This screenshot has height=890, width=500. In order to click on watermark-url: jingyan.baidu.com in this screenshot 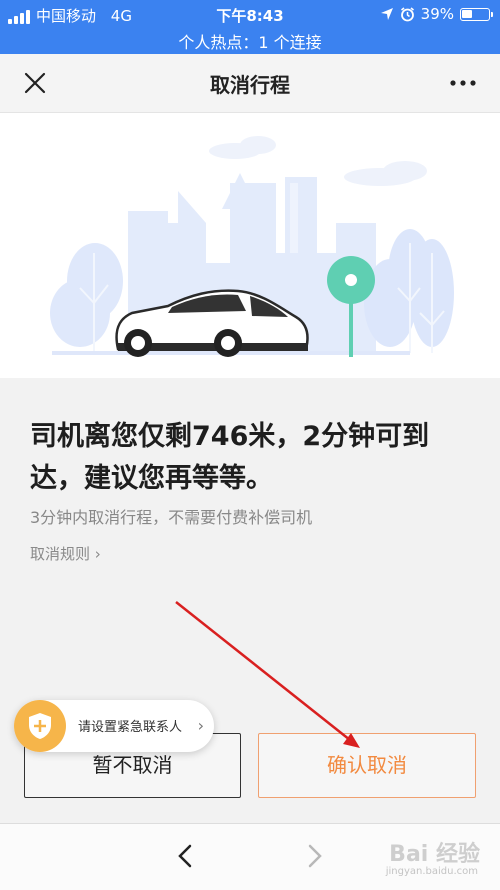, I will do `click(431, 871)`.